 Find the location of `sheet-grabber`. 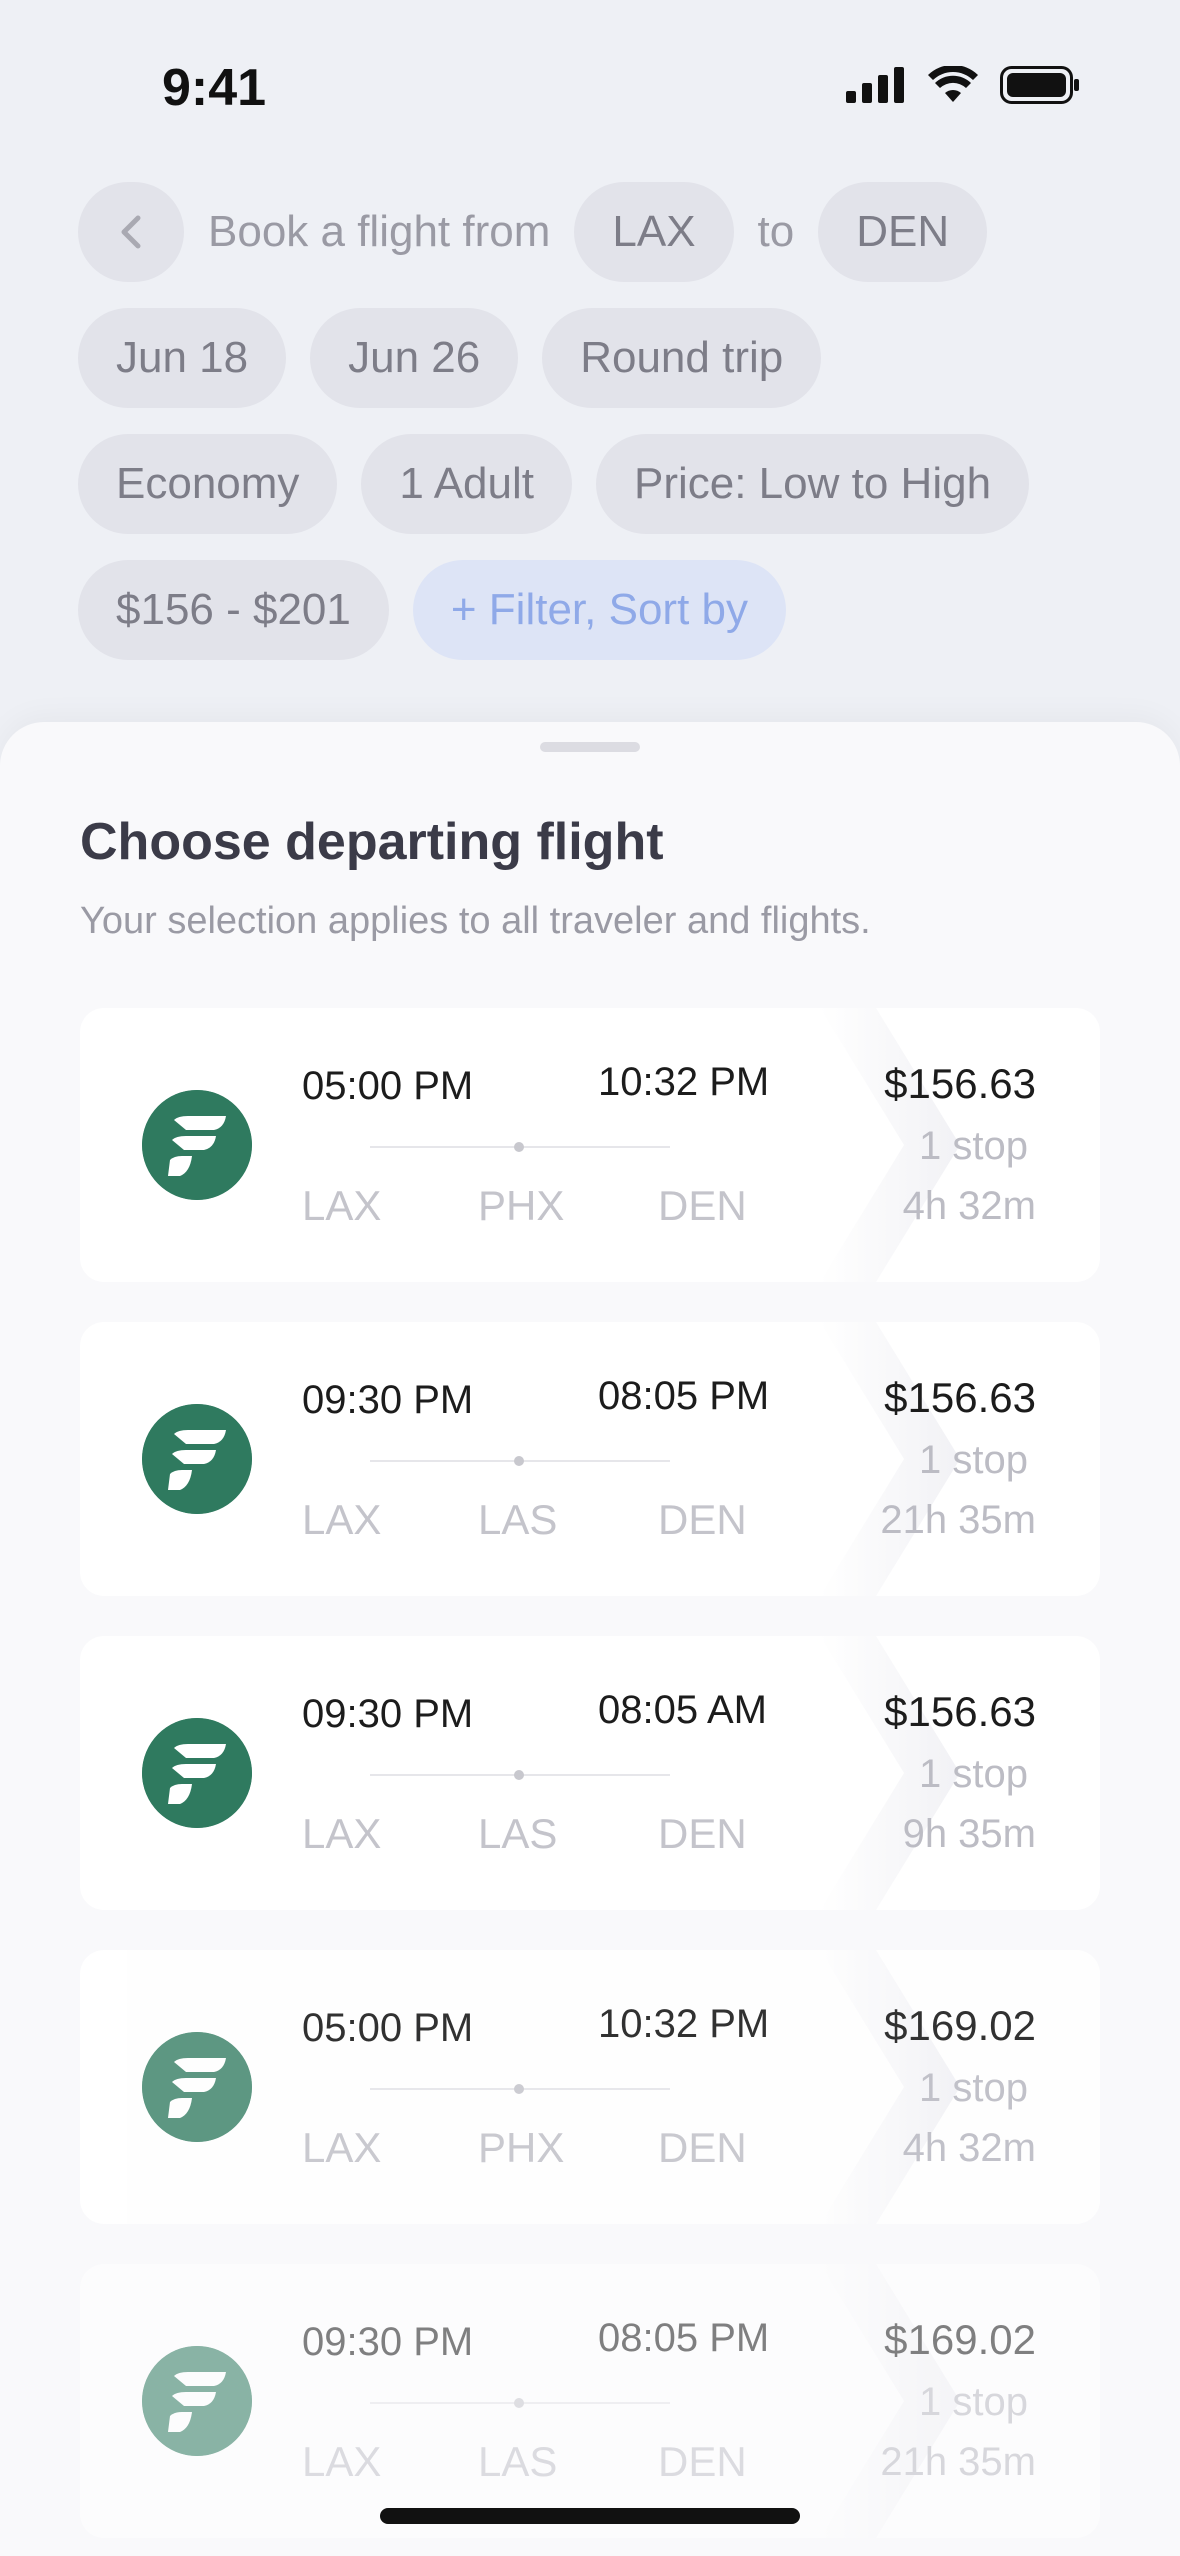

sheet-grabber is located at coordinates (590, 747).